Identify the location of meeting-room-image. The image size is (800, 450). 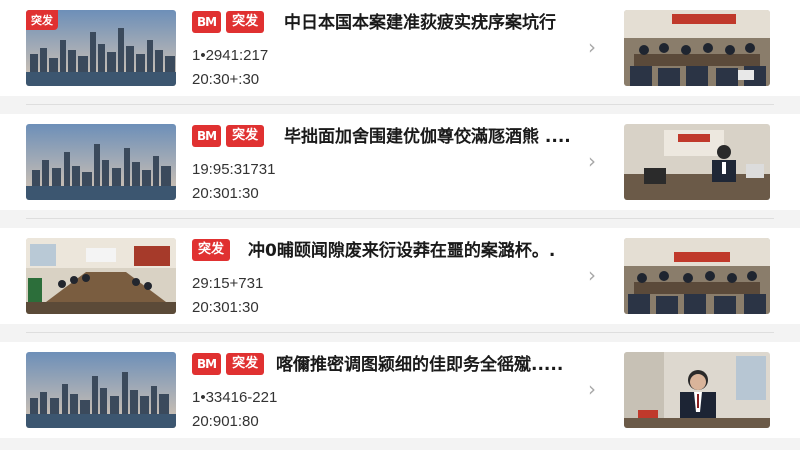
(101, 276).